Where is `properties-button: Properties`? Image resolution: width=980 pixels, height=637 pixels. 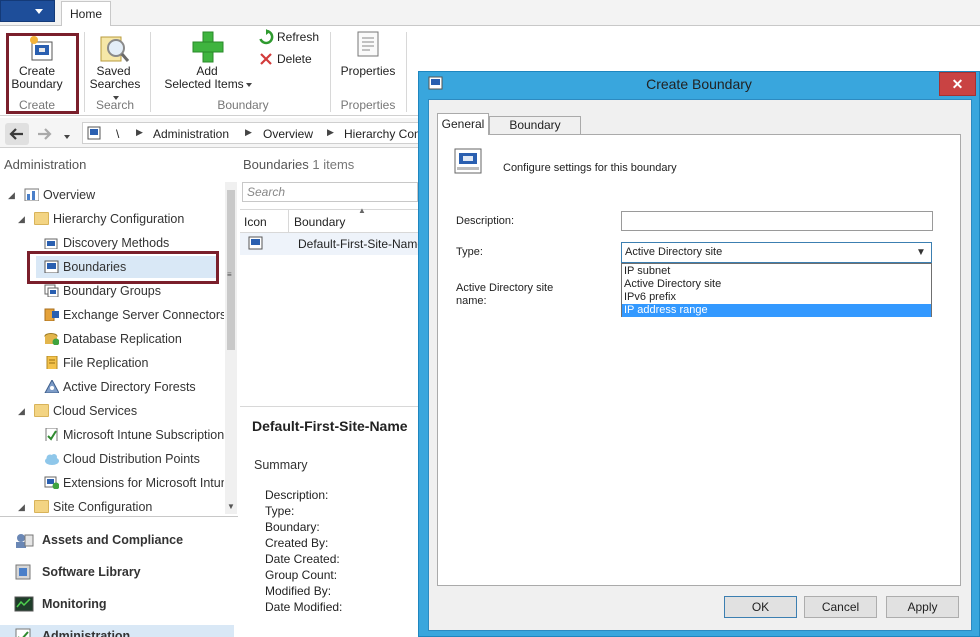
properties-button: Properties is located at coordinates (368, 56).